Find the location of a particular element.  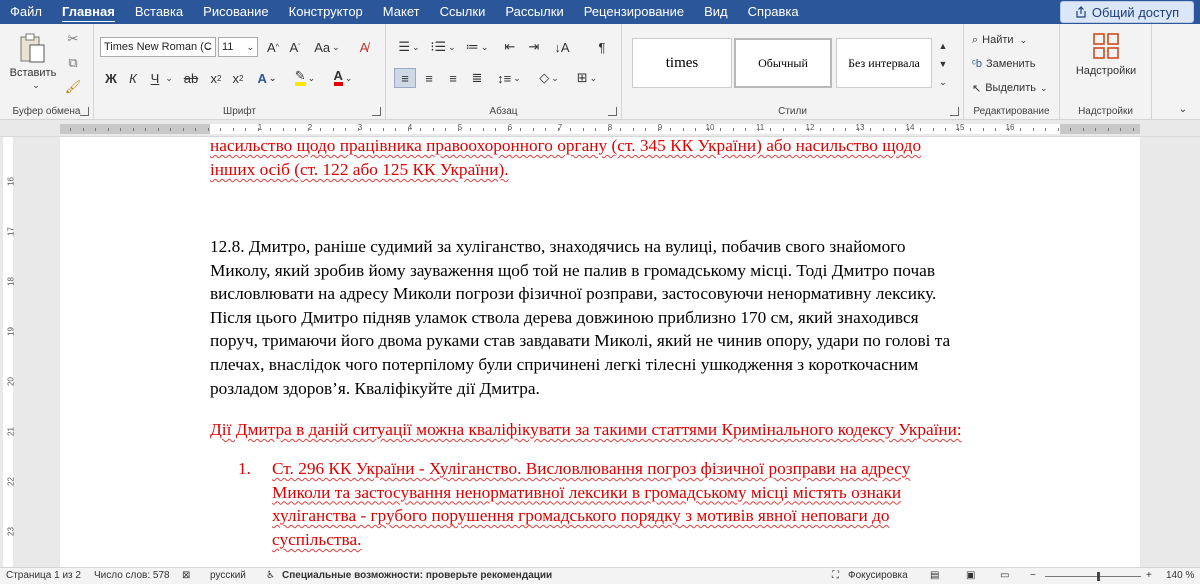

styles-launcher-icon is located at coordinates (954, 111).